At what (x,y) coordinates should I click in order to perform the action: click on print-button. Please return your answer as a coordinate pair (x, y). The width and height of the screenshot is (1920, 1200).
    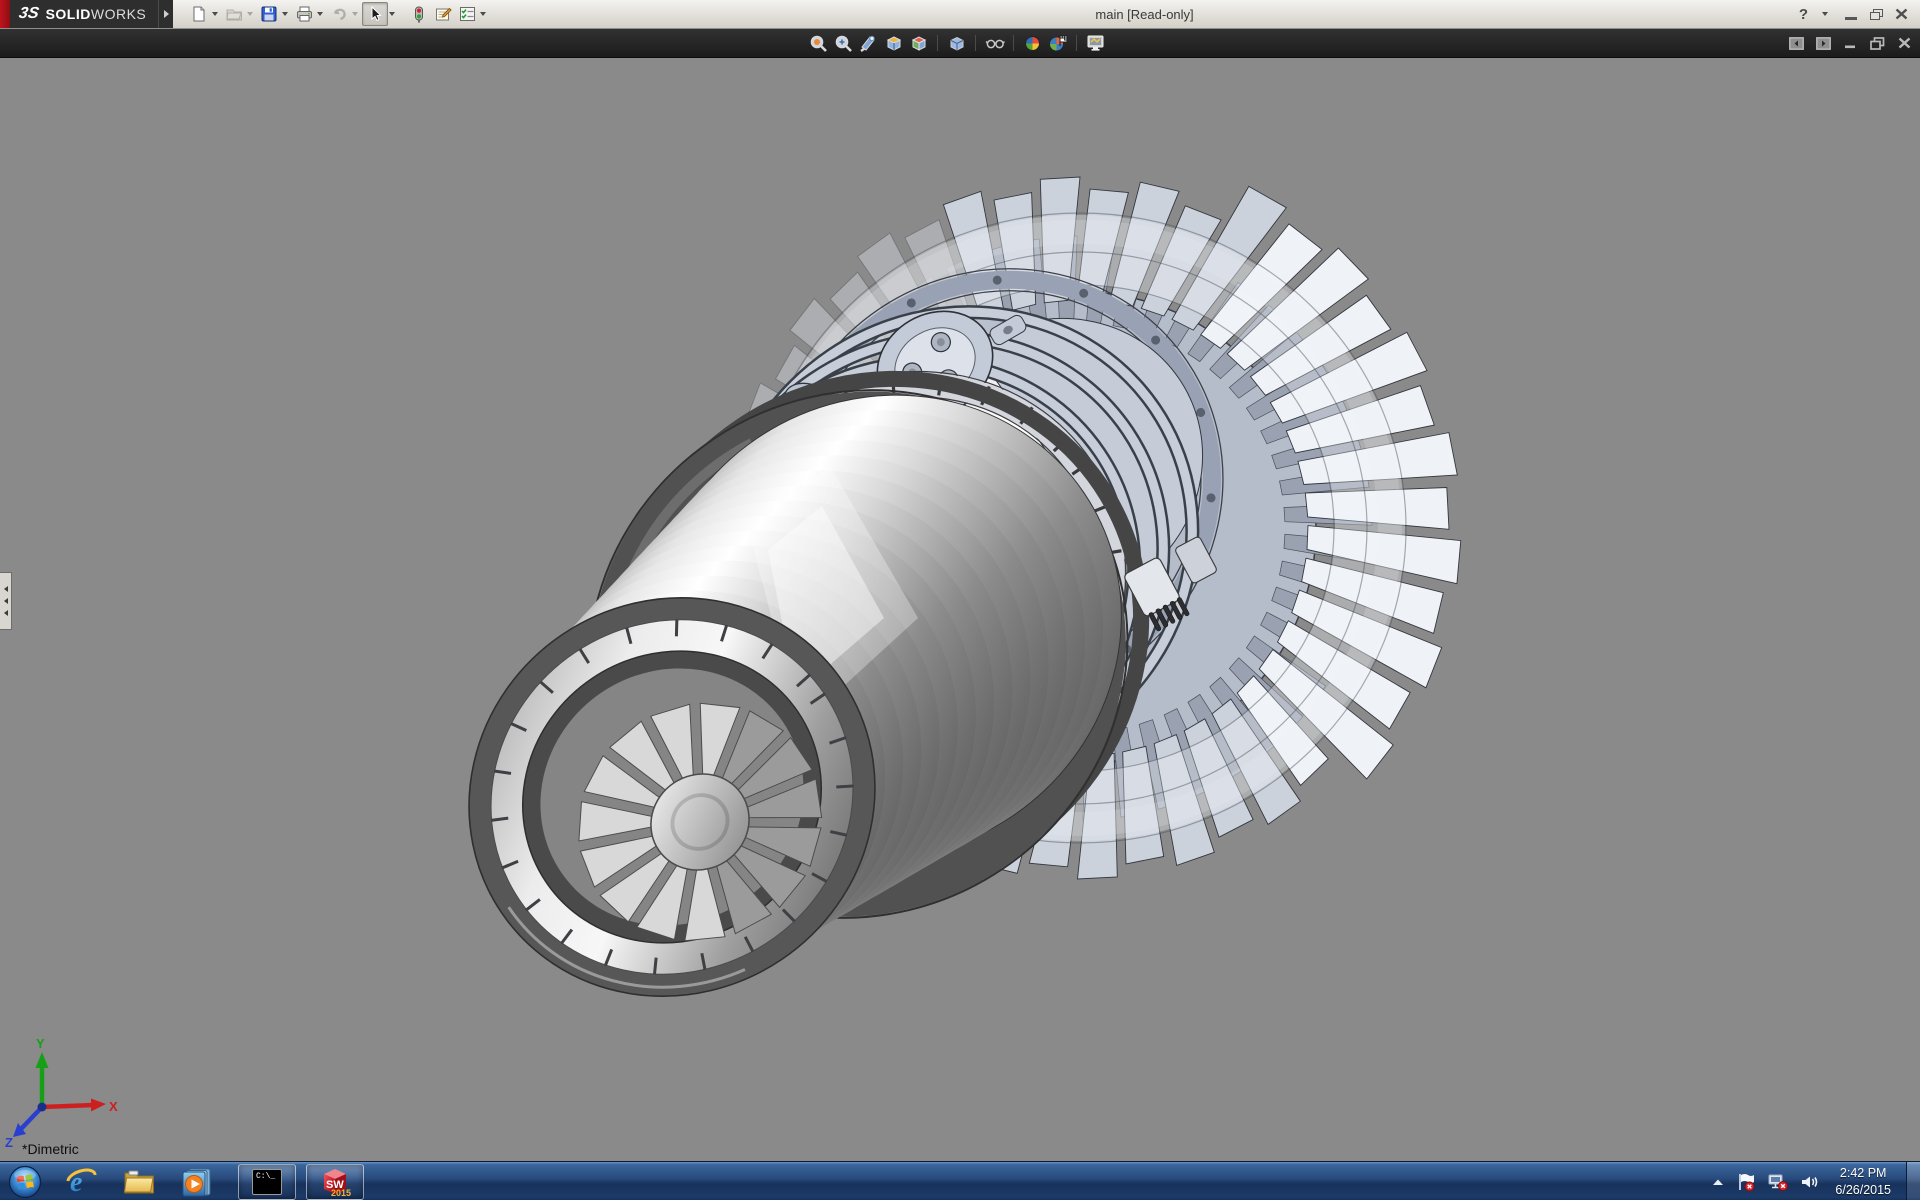
    Looking at the image, I should click on (304, 14).